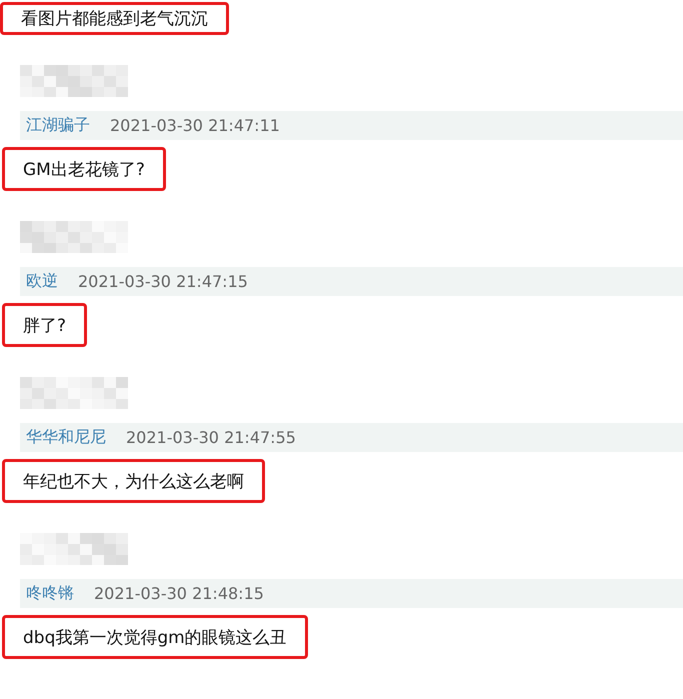  What do you see at coordinates (42, 281) in the screenshot?
I see `username: 欧逆` at bounding box center [42, 281].